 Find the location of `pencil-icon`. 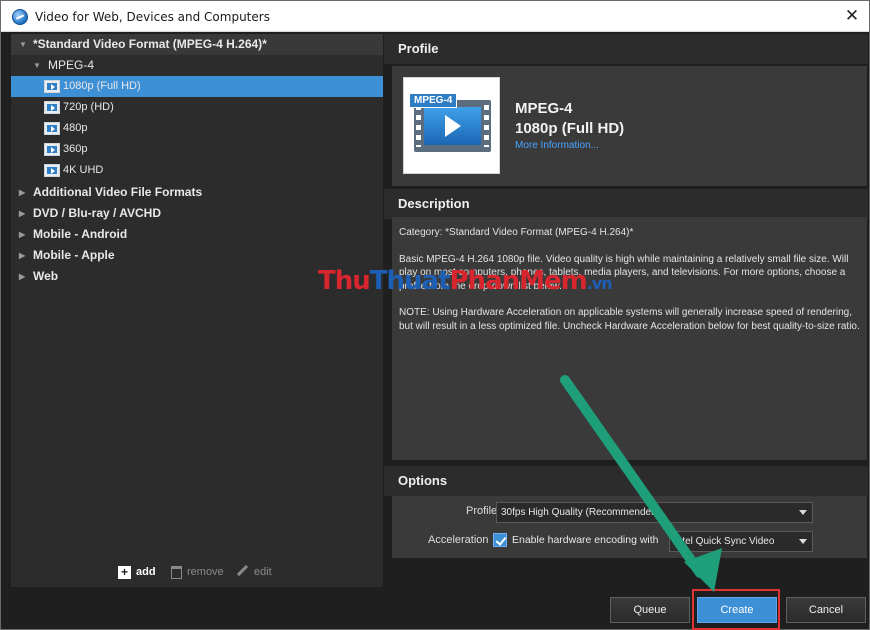

pencil-icon is located at coordinates (242, 570).